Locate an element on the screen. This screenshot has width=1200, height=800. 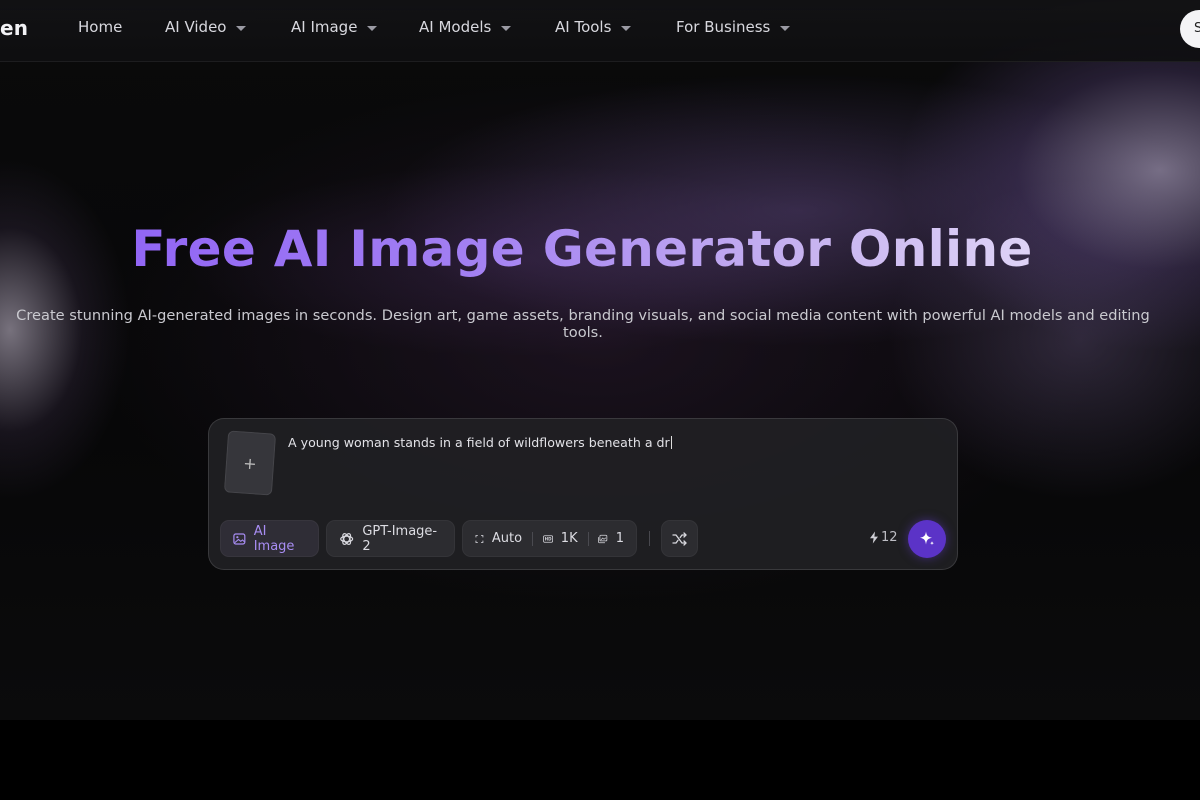
nav-for-business-label: For Business is located at coordinates (723, 27).